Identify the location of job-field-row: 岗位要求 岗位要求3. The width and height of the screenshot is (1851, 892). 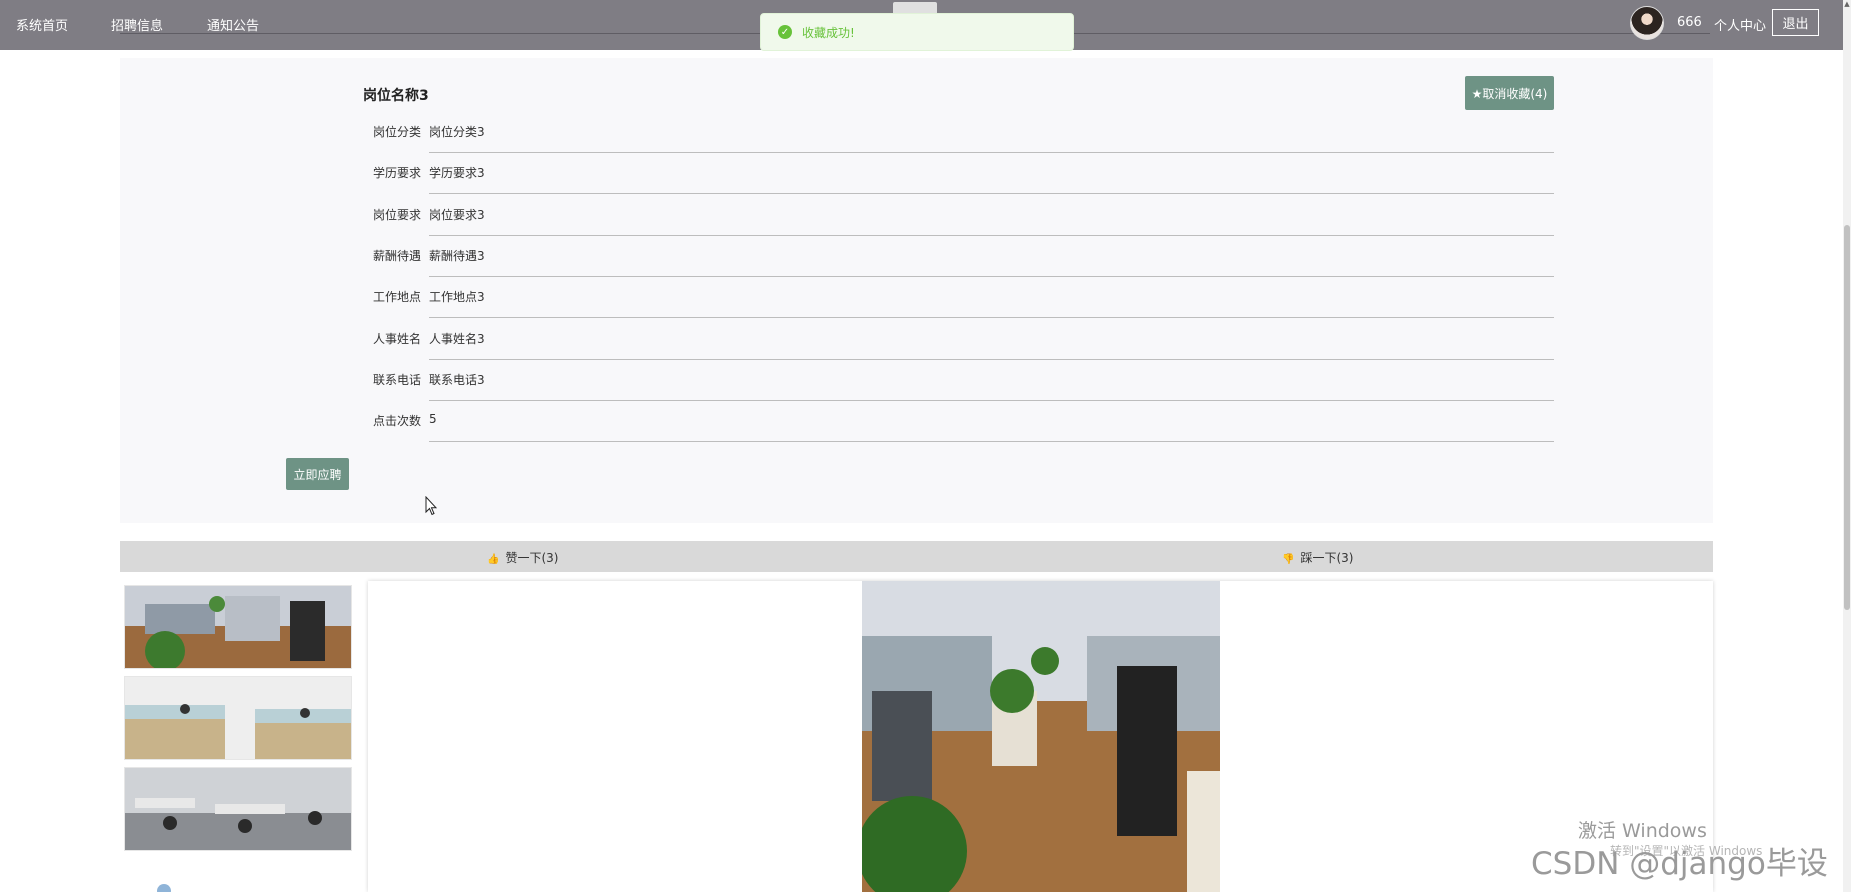
(958, 215).